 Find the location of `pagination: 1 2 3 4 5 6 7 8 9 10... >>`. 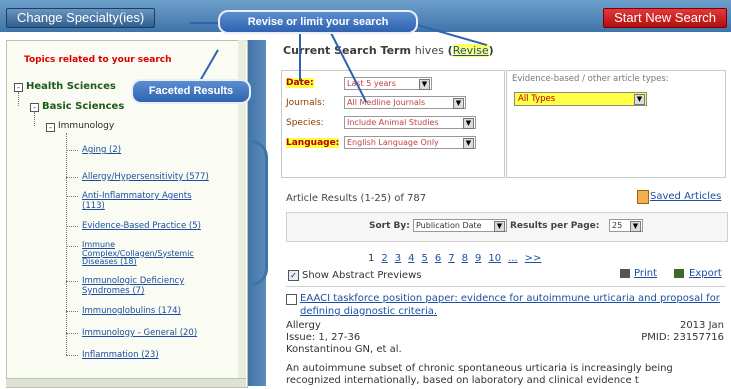

pagination: 1 2 3 4 5 6 7 8 9 10... >> is located at coordinates (458, 258).